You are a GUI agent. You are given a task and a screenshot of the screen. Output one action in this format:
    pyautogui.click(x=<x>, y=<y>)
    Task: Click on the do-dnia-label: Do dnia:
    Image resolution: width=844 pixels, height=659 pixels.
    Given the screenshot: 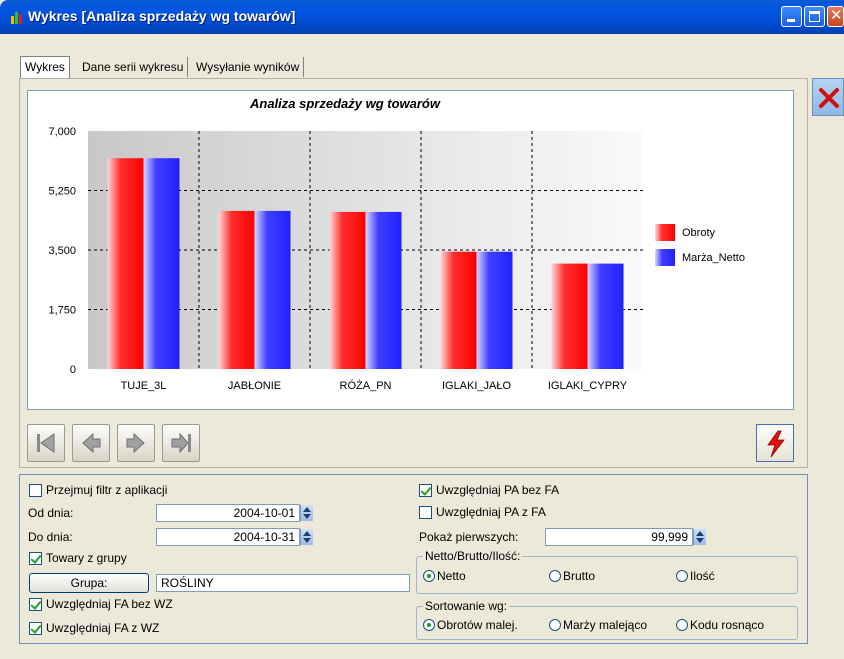 What is the action you would take?
    pyautogui.click(x=50, y=537)
    